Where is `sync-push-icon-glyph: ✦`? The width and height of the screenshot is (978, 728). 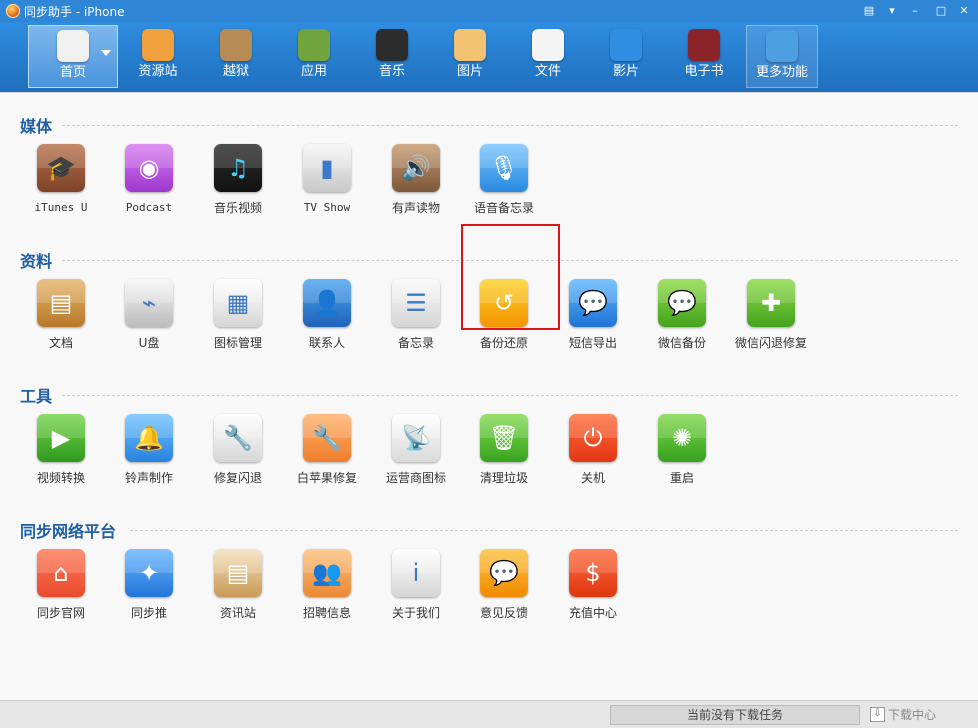
sync-push-icon-glyph: ✦ is located at coordinates (149, 573).